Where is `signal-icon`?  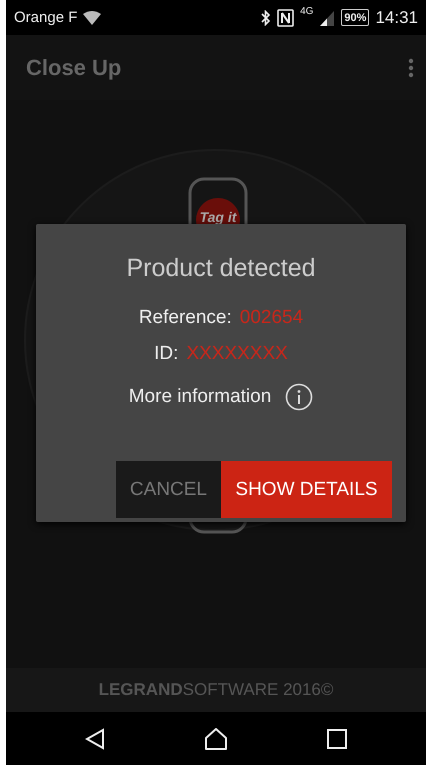
signal-icon is located at coordinates (327, 18).